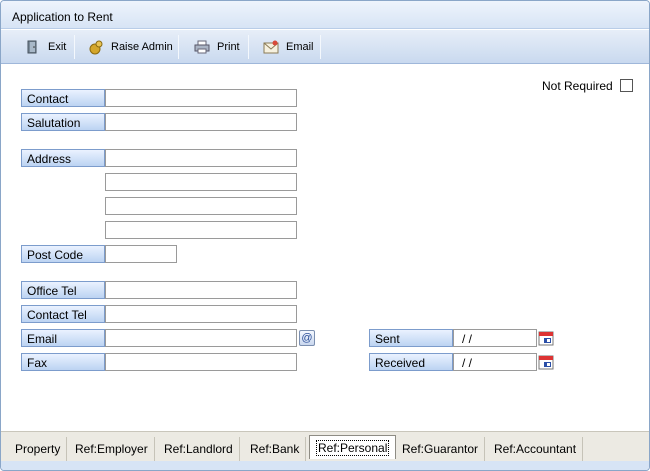 This screenshot has width=650, height=471. What do you see at coordinates (325, 47) in the screenshot?
I see `toolbar: Exit Raise Admin Print Email` at bounding box center [325, 47].